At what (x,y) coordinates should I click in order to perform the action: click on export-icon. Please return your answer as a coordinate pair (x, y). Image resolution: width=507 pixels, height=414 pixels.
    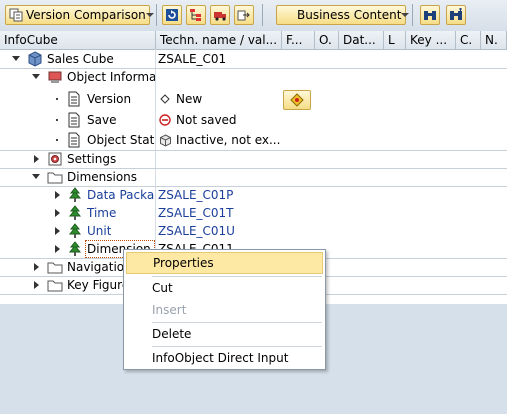
    Looking at the image, I should click on (243, 15).